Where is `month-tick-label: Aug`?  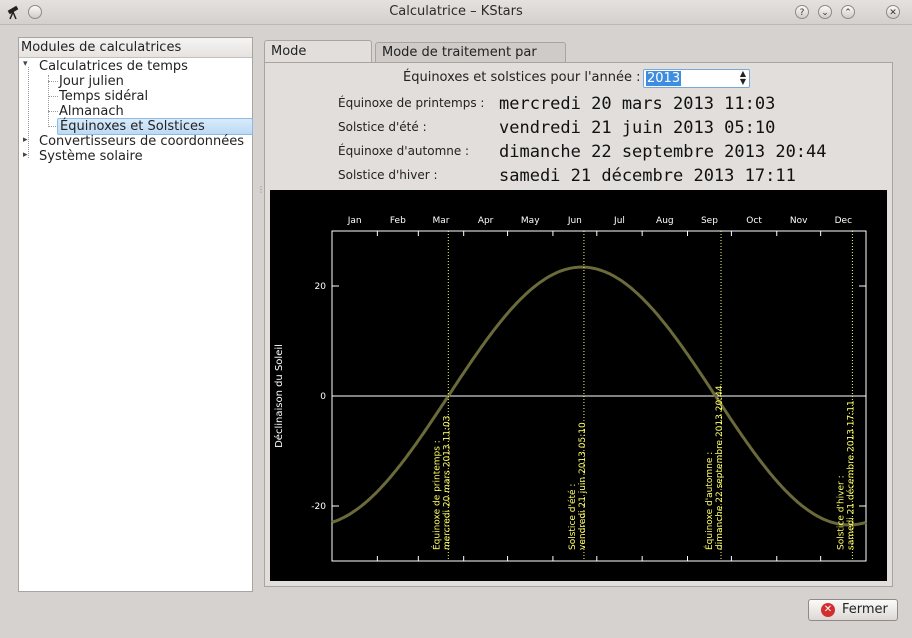
month-tick-label: Aug is located at coordinates (665, 221).